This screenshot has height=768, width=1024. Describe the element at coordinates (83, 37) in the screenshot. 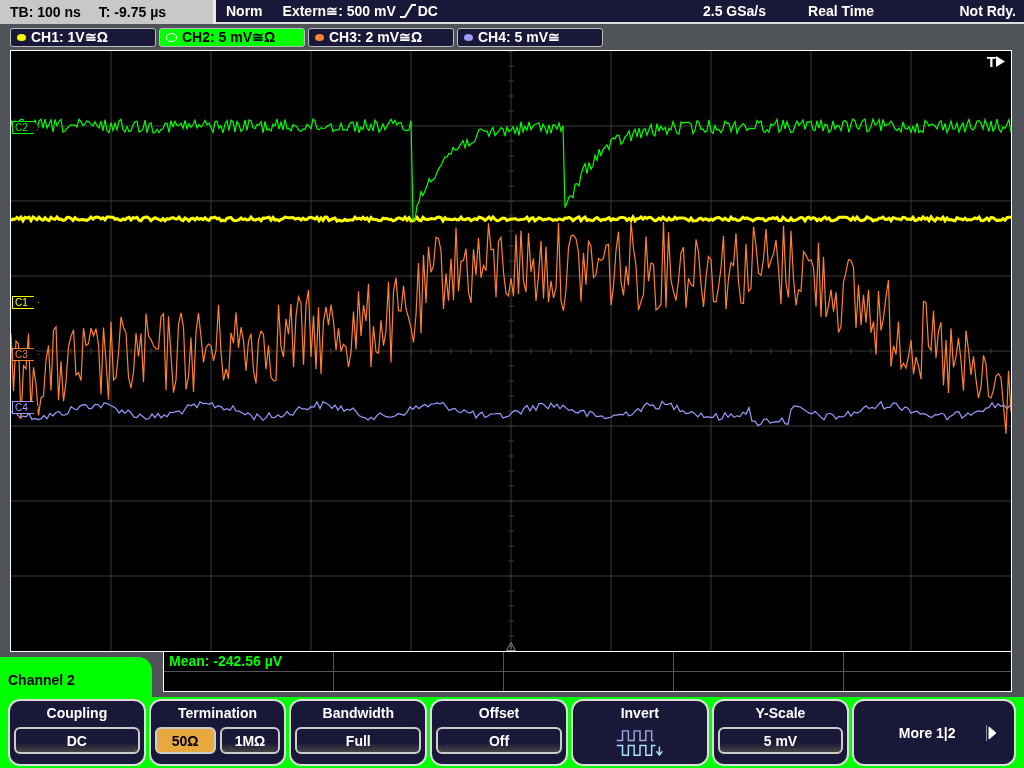

I see `channel-tab: CH1: 1V≅Ω` at that location.